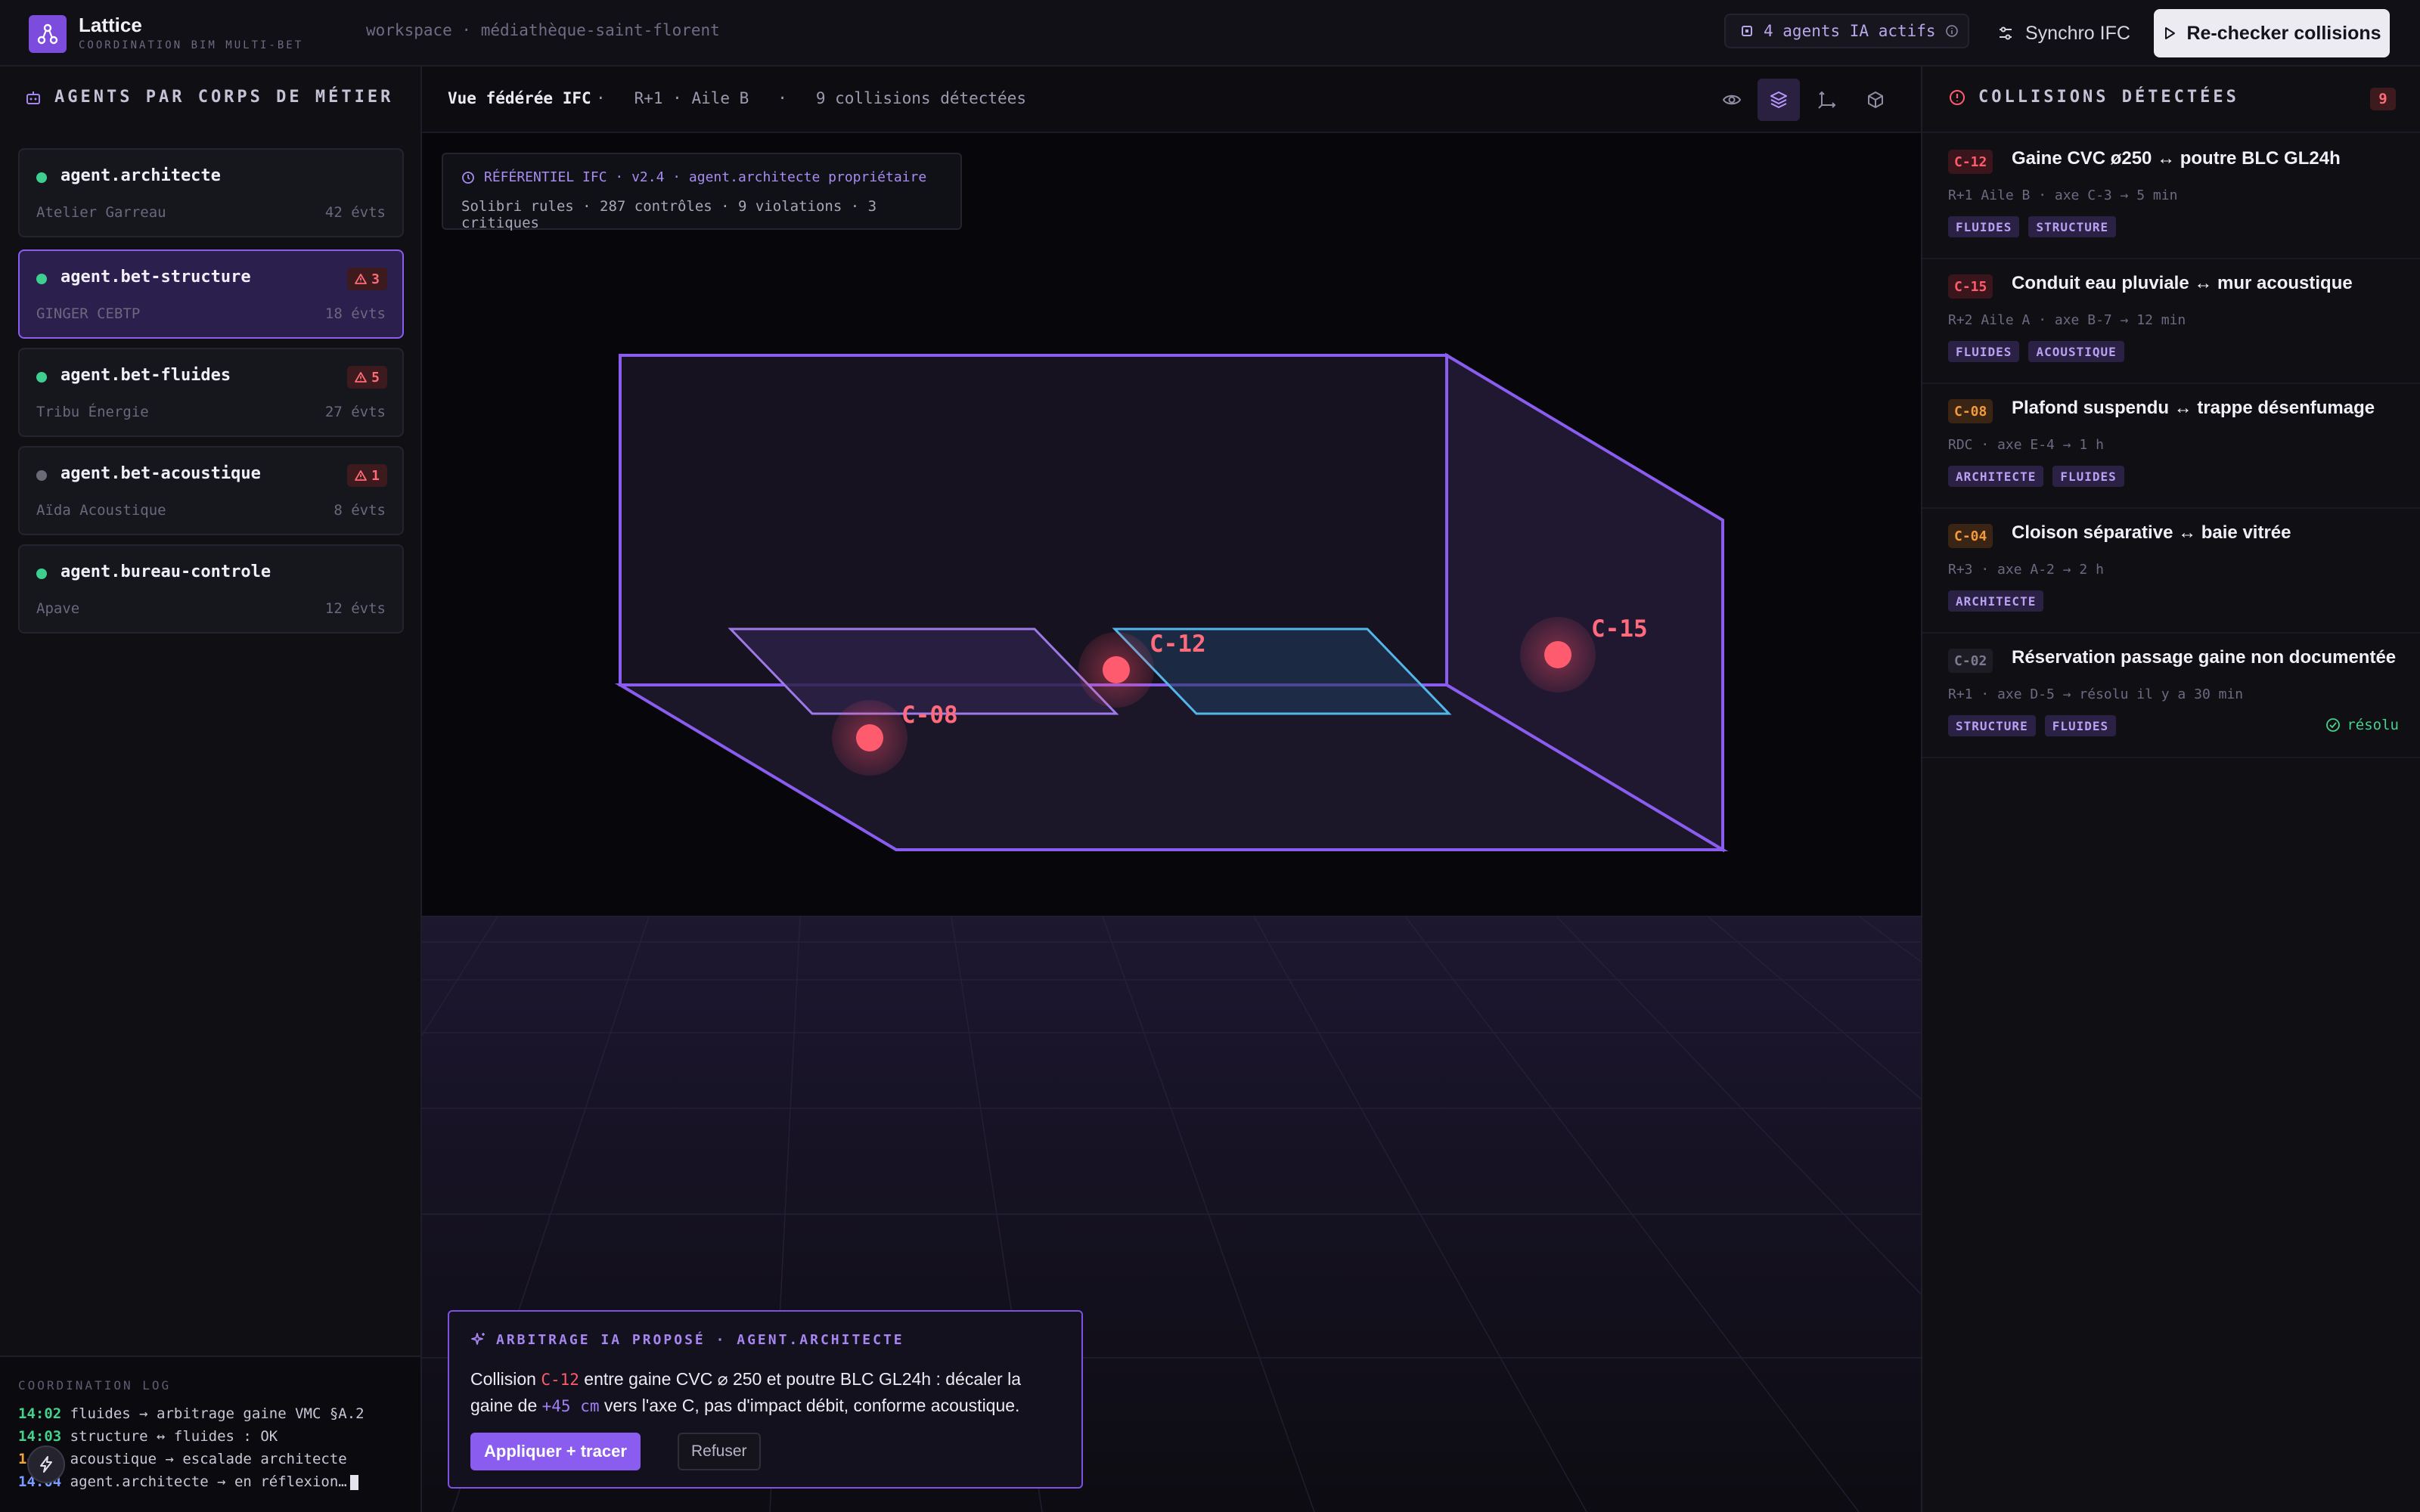 The image size is (2420, 1512). I want to click on apply-arbitration-button: Appliquer + tracer, so click(555, 1452).